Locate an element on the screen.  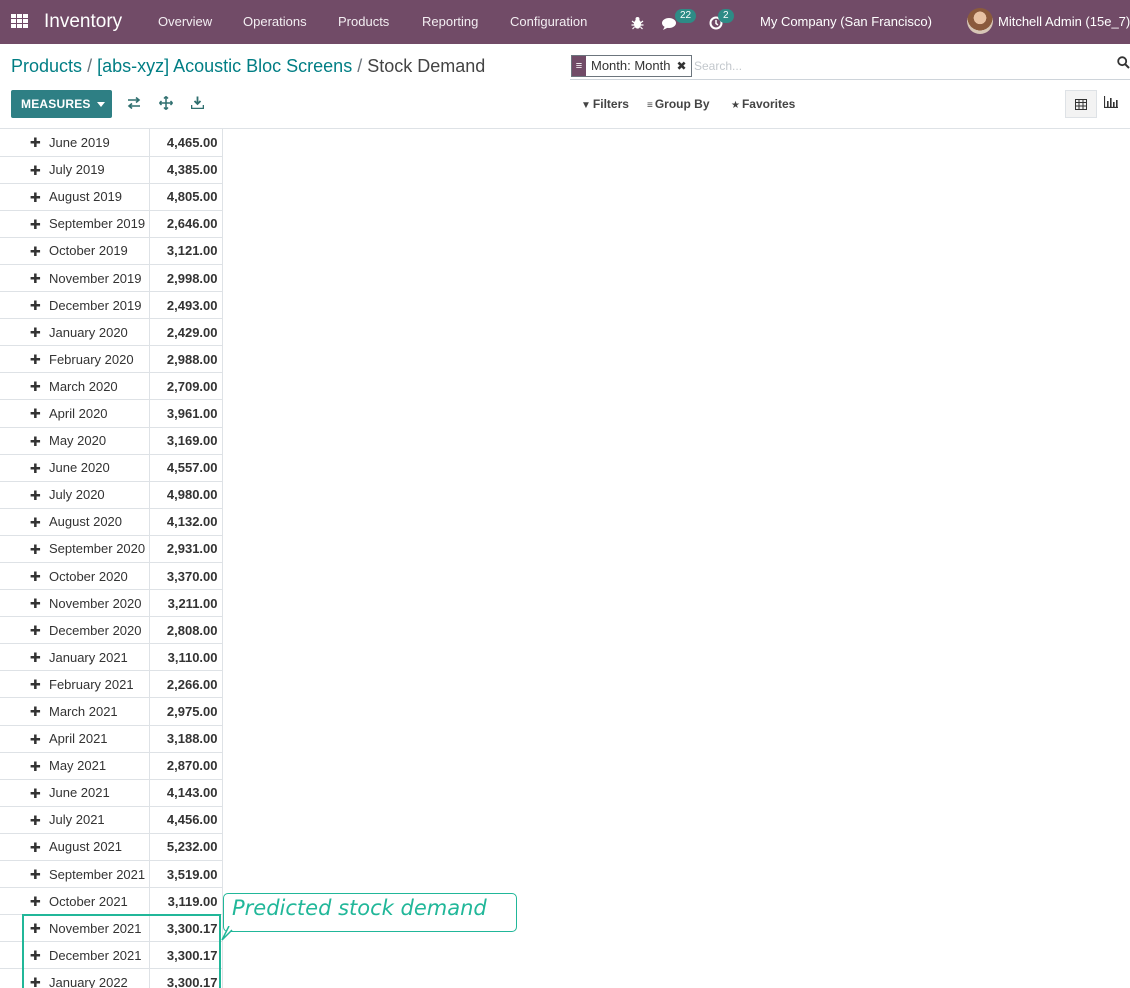
row-header: ✚ June 2020 is located at coordinates (75, 468).